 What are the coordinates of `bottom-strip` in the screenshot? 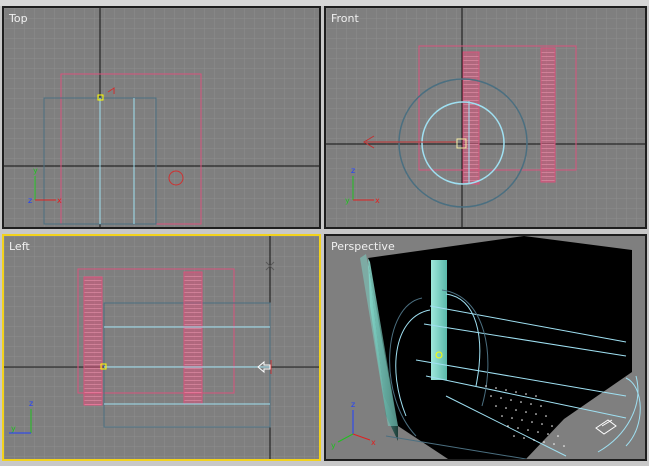 It's located at (324, 463).